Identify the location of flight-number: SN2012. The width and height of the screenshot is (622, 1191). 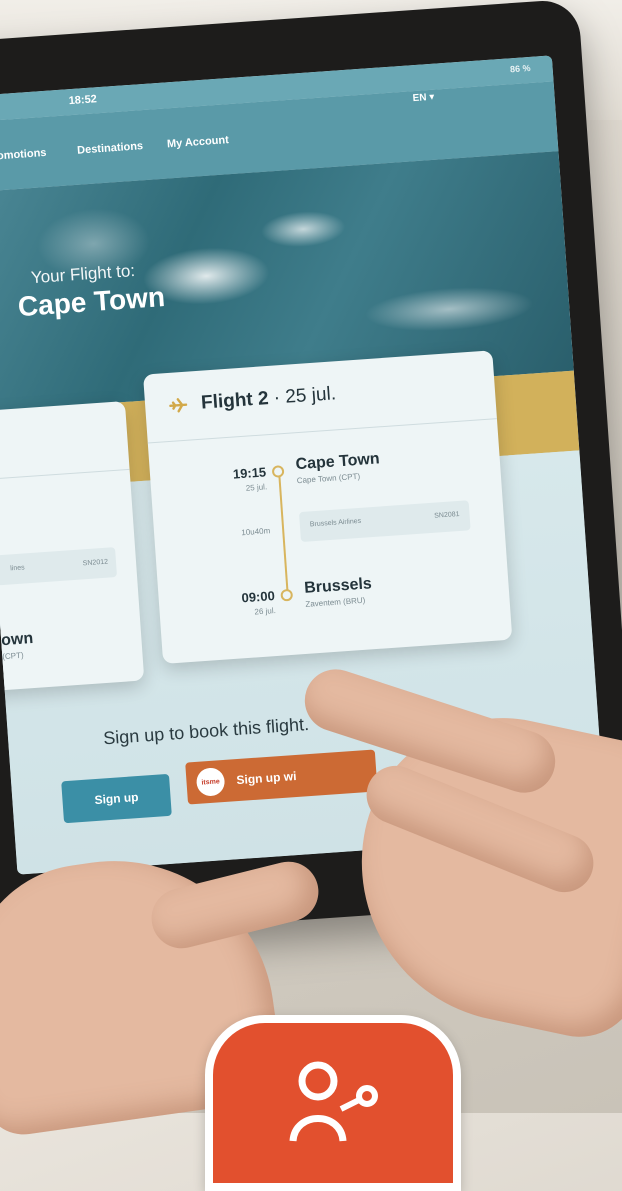
(95, 563).